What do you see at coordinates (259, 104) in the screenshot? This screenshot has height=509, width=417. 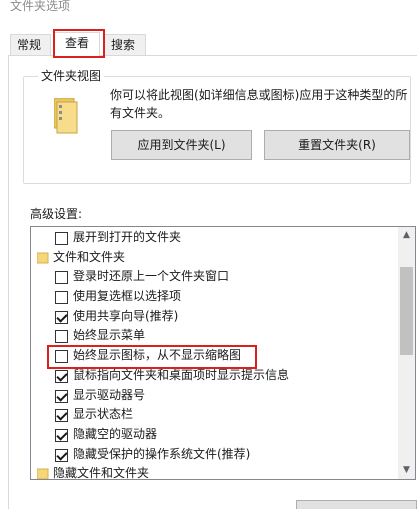 I see `folder-views-description: 你可以将此视图(如详细信息或图标)应用于这种类型的所有文件夹。` at bounding box center [259, 104].